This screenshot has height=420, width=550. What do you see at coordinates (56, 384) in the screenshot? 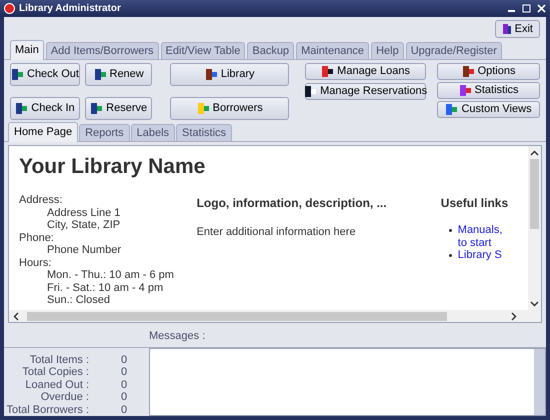
I see `stat-label: Loaned Out :` at bounding box center [56, 384].